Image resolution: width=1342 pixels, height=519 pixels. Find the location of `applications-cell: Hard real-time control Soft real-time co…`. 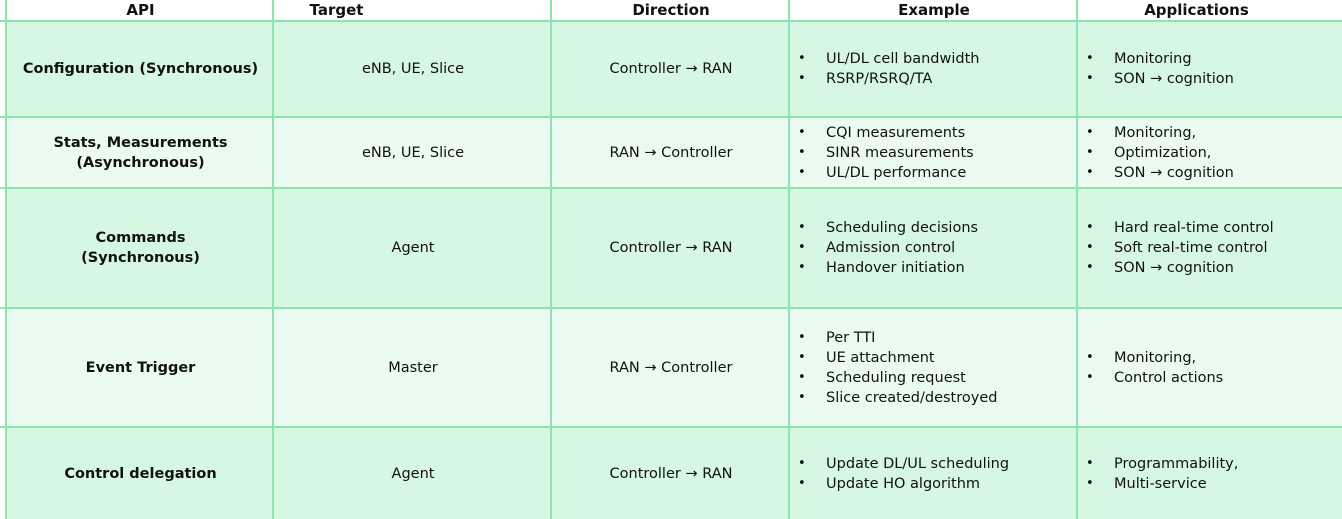

applications-cell: Hard real-time control Soft real-time co… is located at coordinates (1210, 248).